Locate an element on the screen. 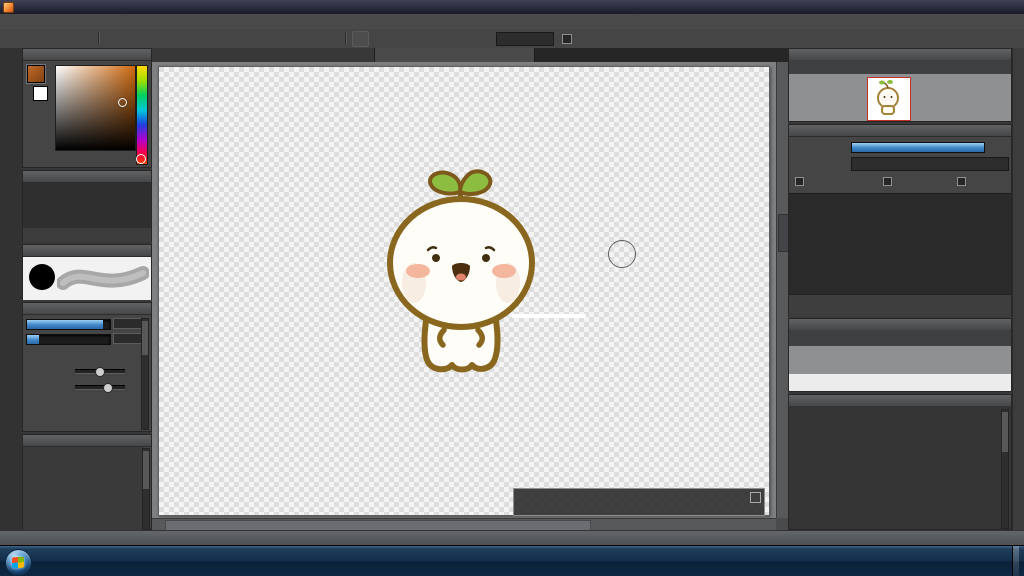  navigator-mini-art is located at coordinates (888, 97).